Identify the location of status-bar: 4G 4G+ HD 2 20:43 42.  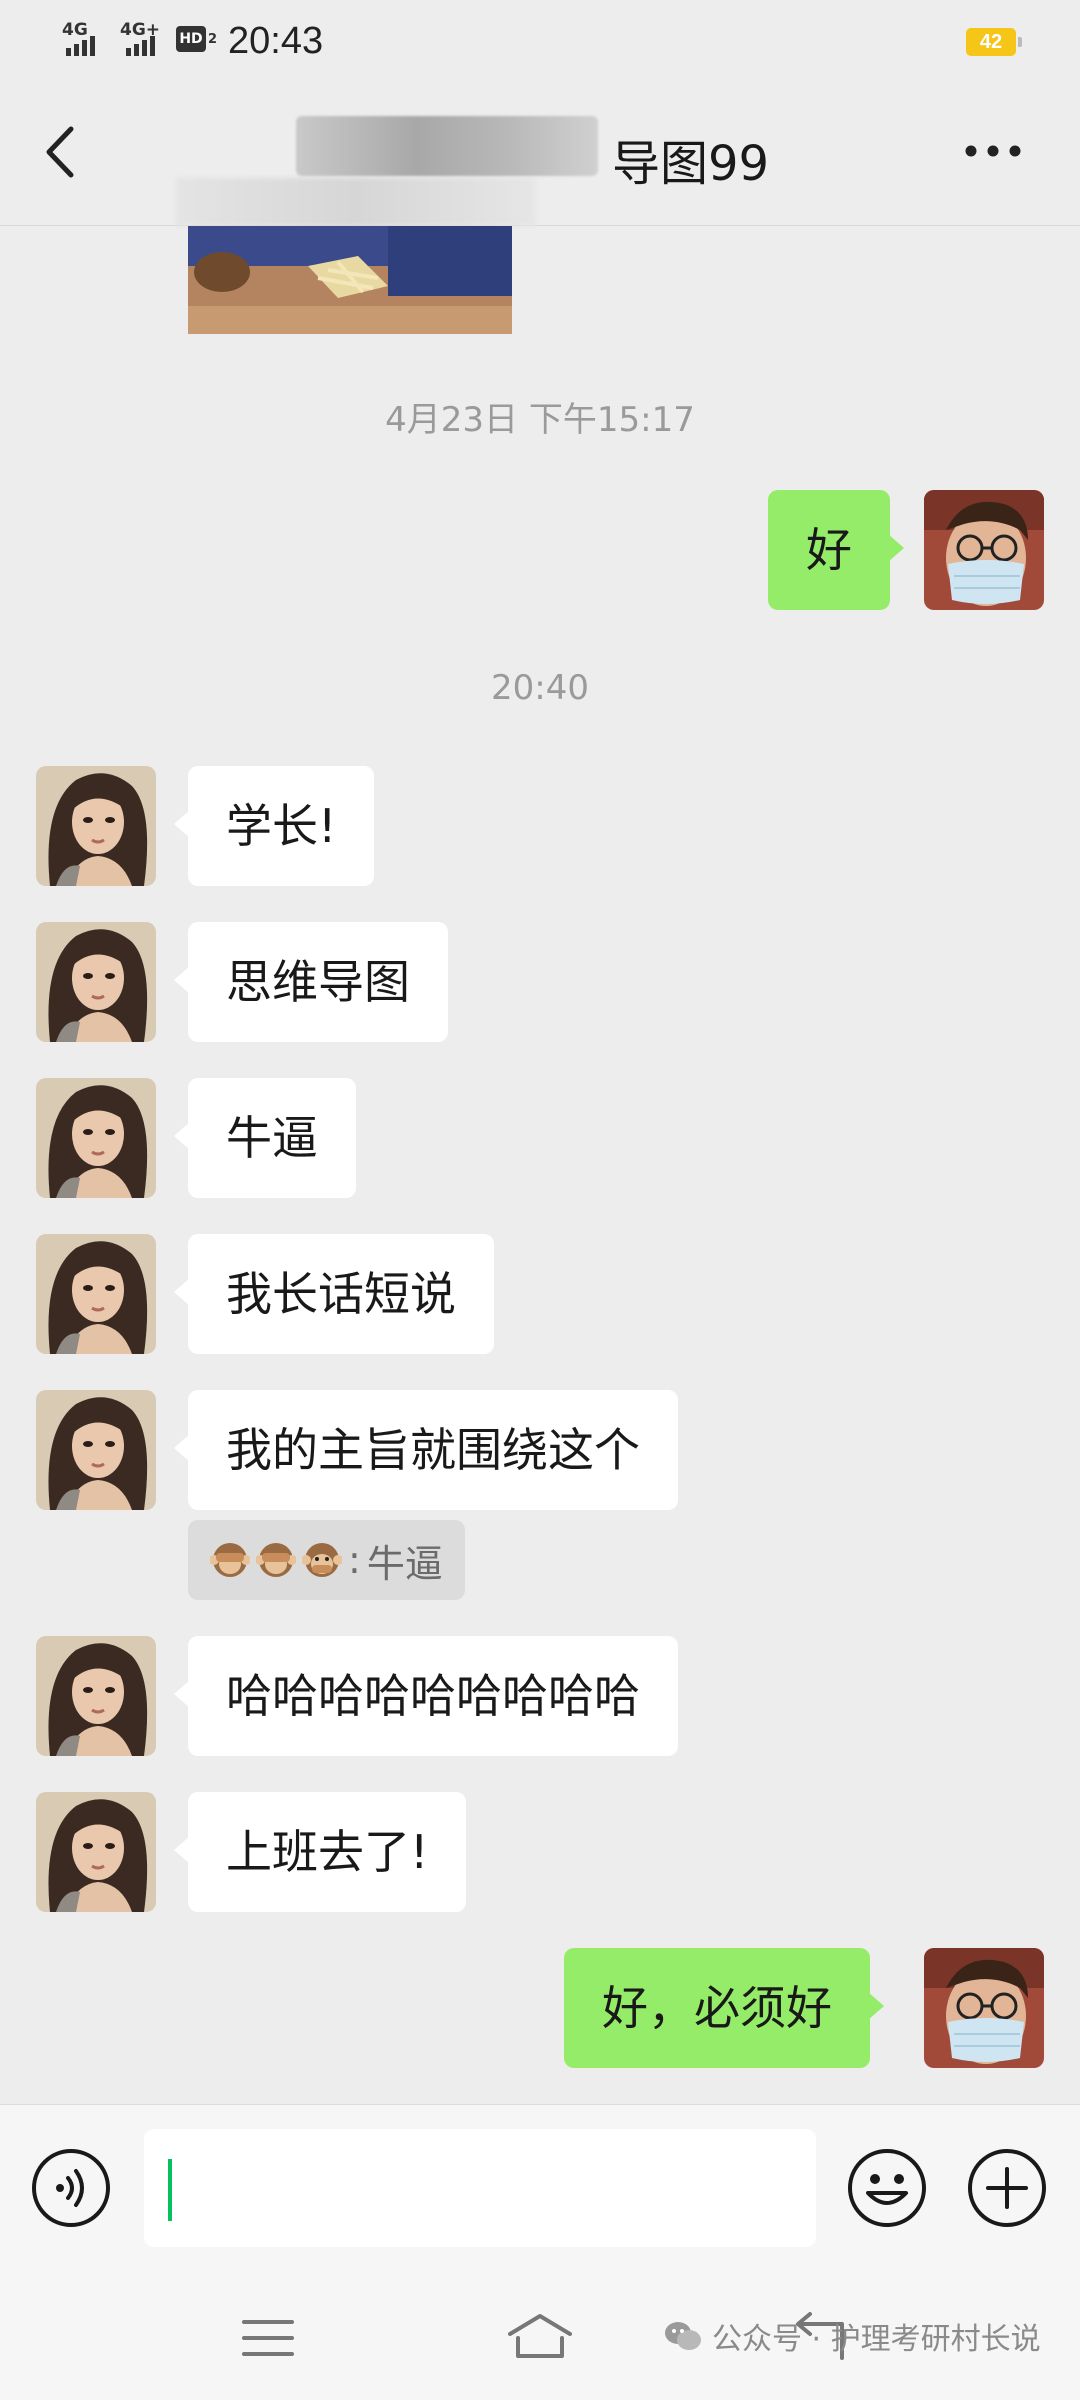
(540, 43).